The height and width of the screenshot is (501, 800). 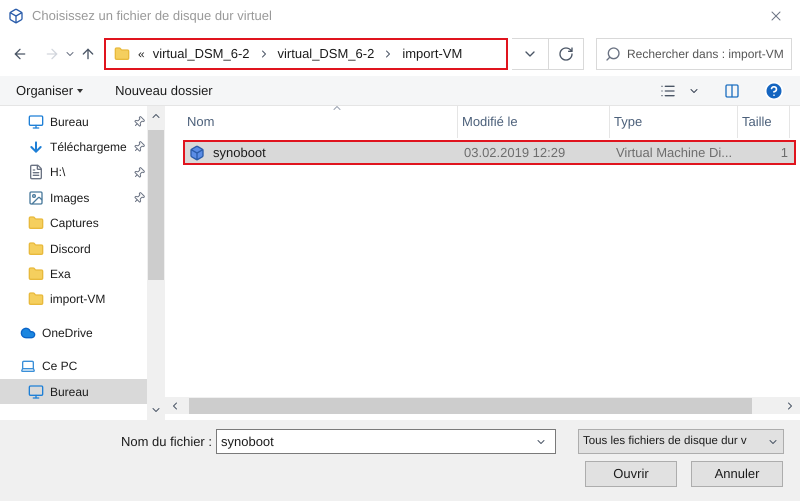 What do you see at coordinates (70, 198) in the screenshot?
I see `sidebar-label: Images` at bounding box center [70, 198].